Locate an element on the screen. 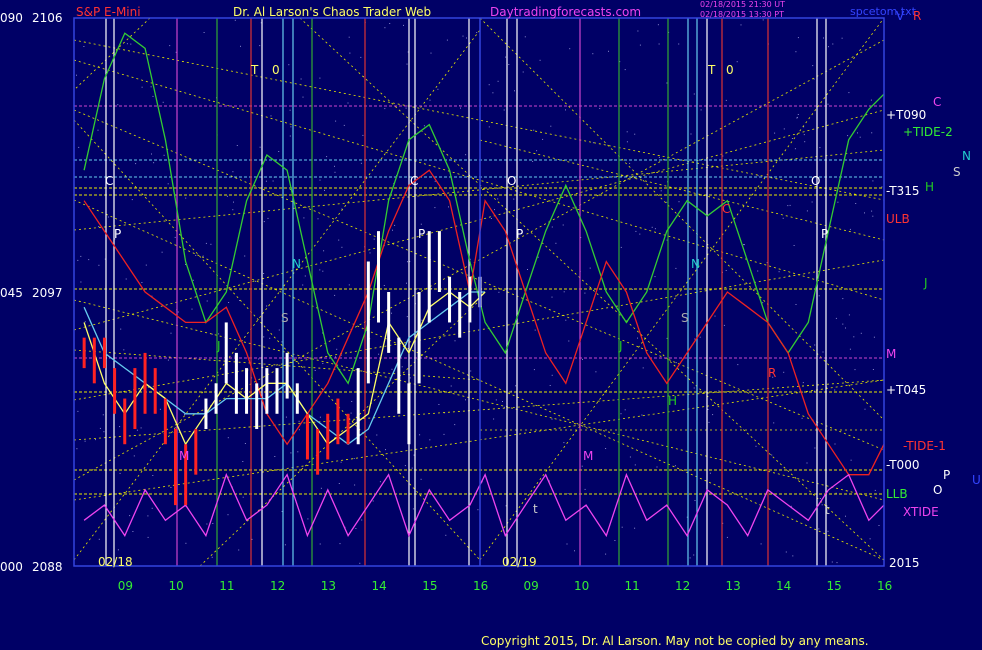 This screenshot has height=650, width=982. chart-label: N is located at coordinates (695, 264).